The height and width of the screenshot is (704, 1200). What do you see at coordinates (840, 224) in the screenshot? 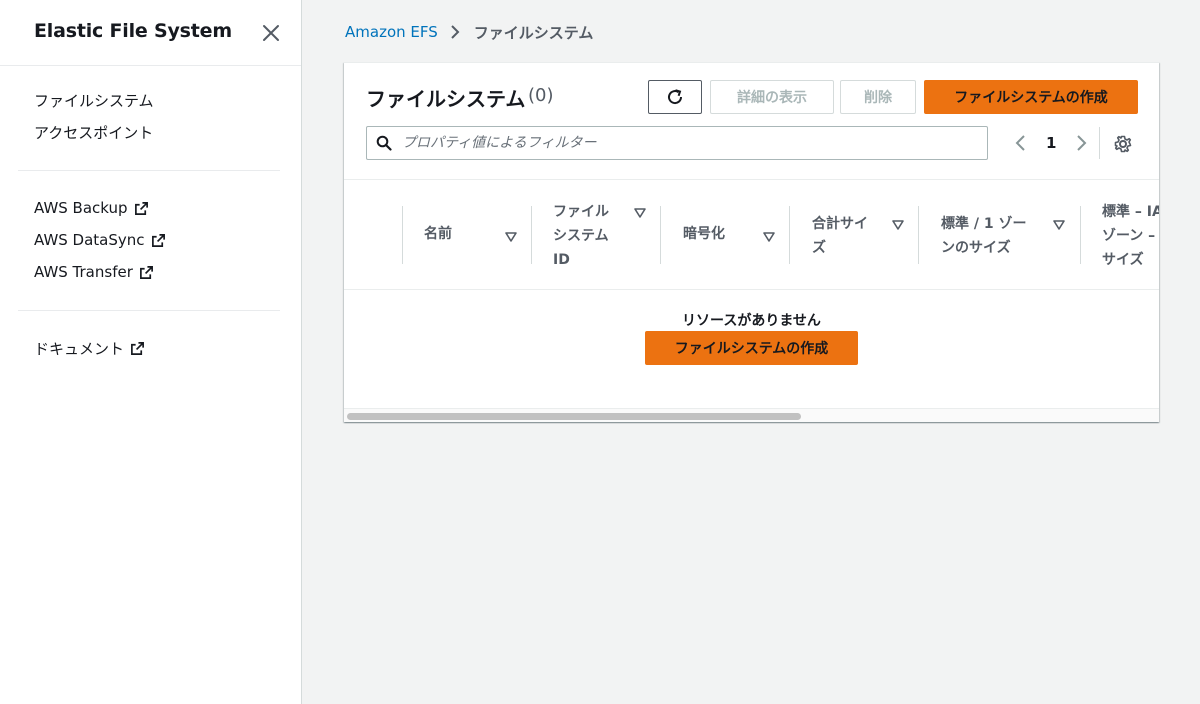
I see `column-header-label: 合計サイ` at bounding box center [840, 224].